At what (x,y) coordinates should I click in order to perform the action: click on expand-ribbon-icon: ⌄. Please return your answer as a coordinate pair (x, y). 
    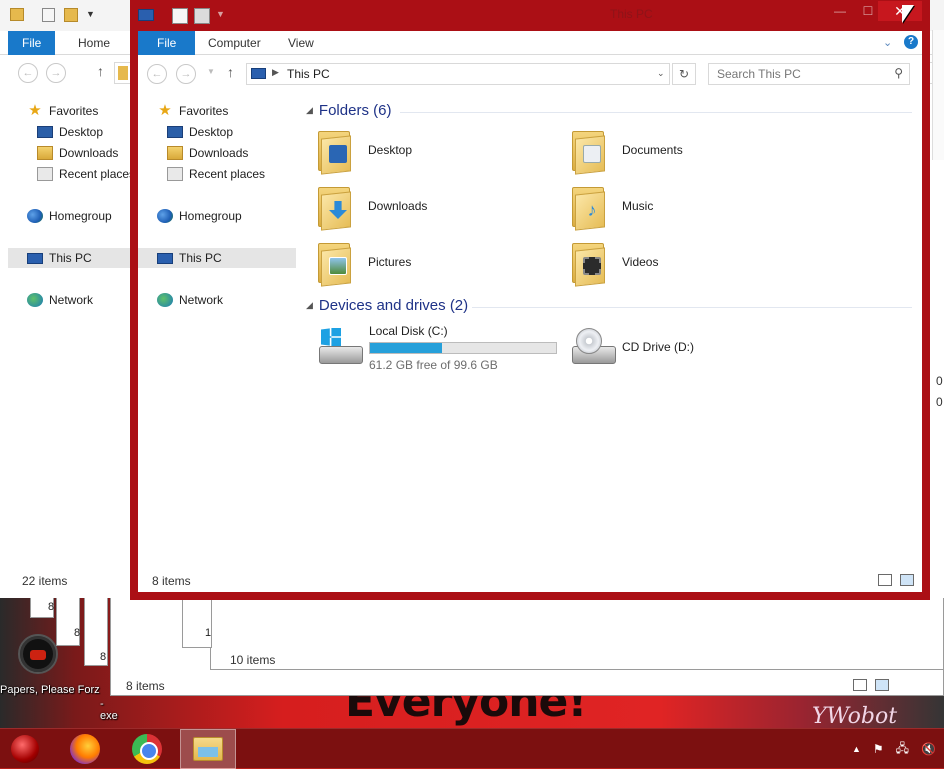
    Looking at the image, I should click on (887, 42).